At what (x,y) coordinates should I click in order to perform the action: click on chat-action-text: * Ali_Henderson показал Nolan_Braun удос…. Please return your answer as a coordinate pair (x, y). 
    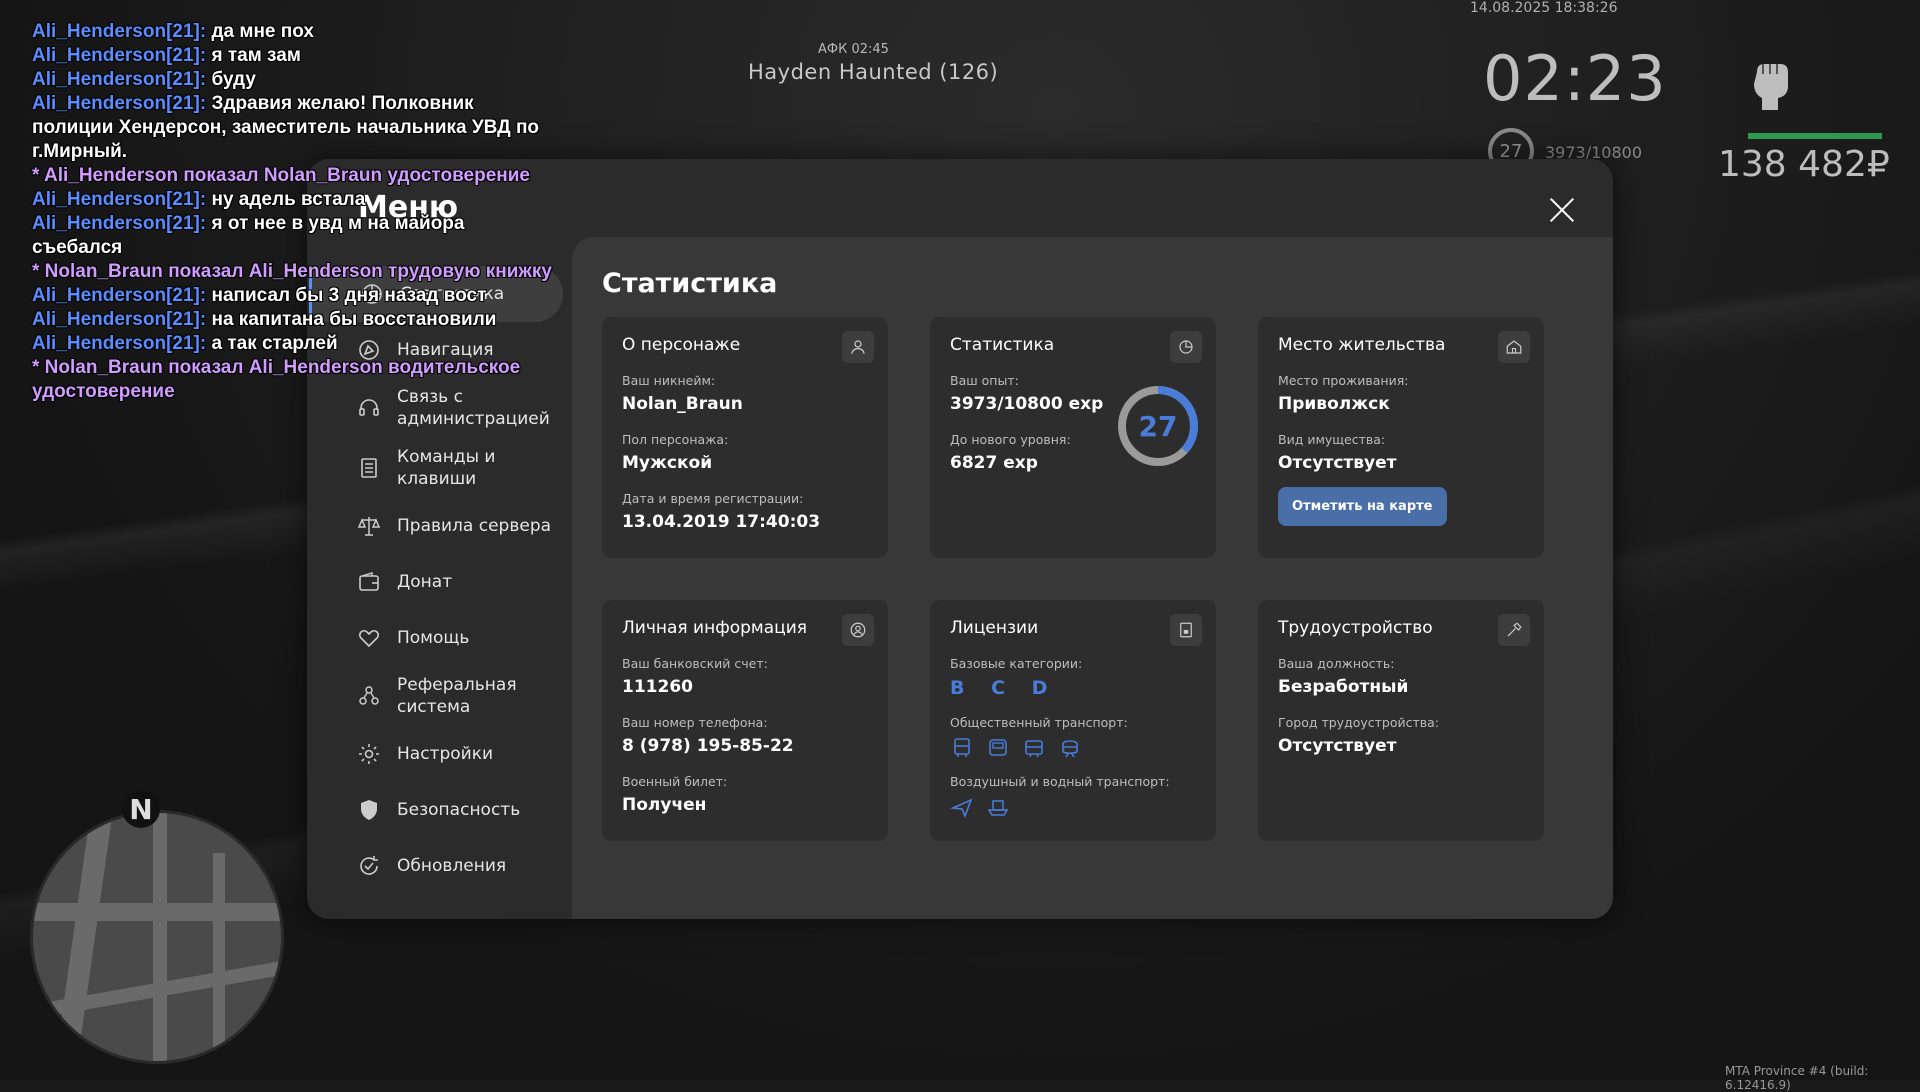
    Looking at the image, I should click on (281, 175).